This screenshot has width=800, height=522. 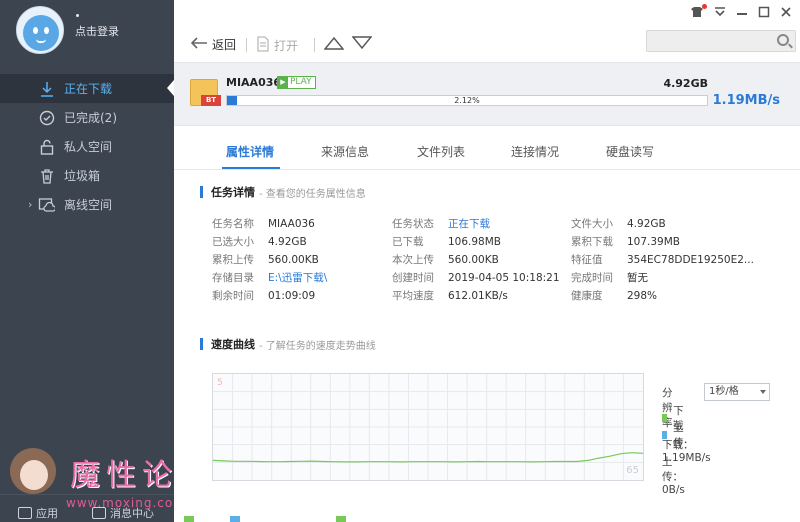 I want to click on progress-text: 2.12%, so click(x=467, y=100).